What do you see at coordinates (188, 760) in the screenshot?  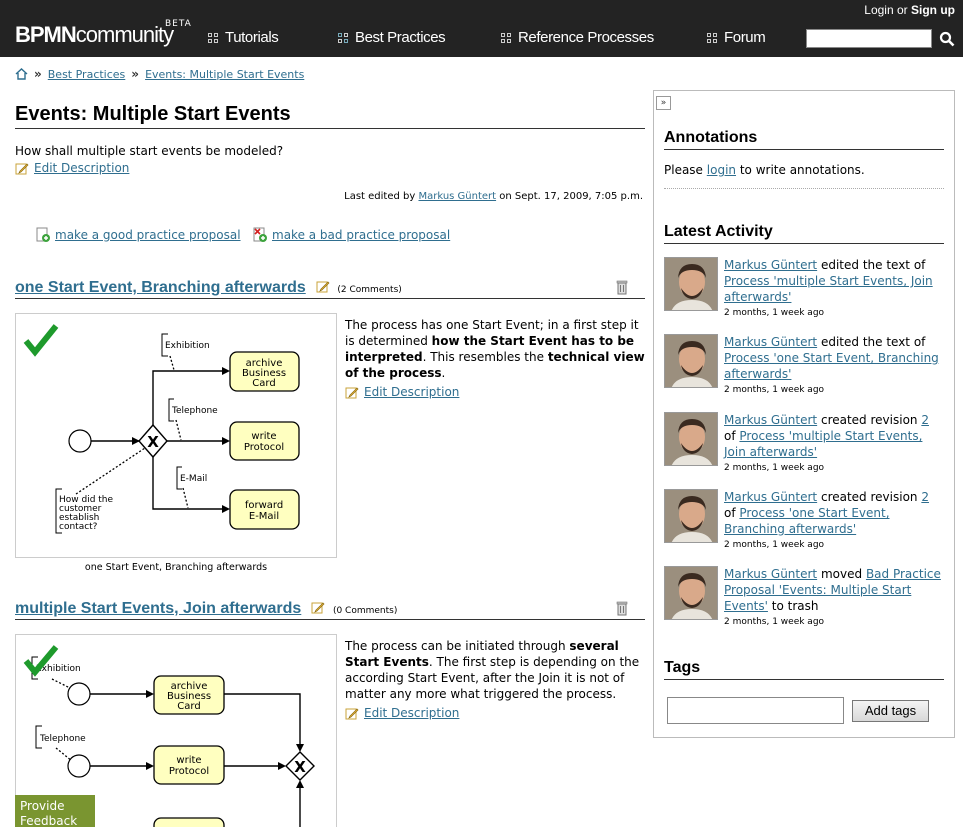 I see `task-protocol-label: write` at bounding box center [188, 760].